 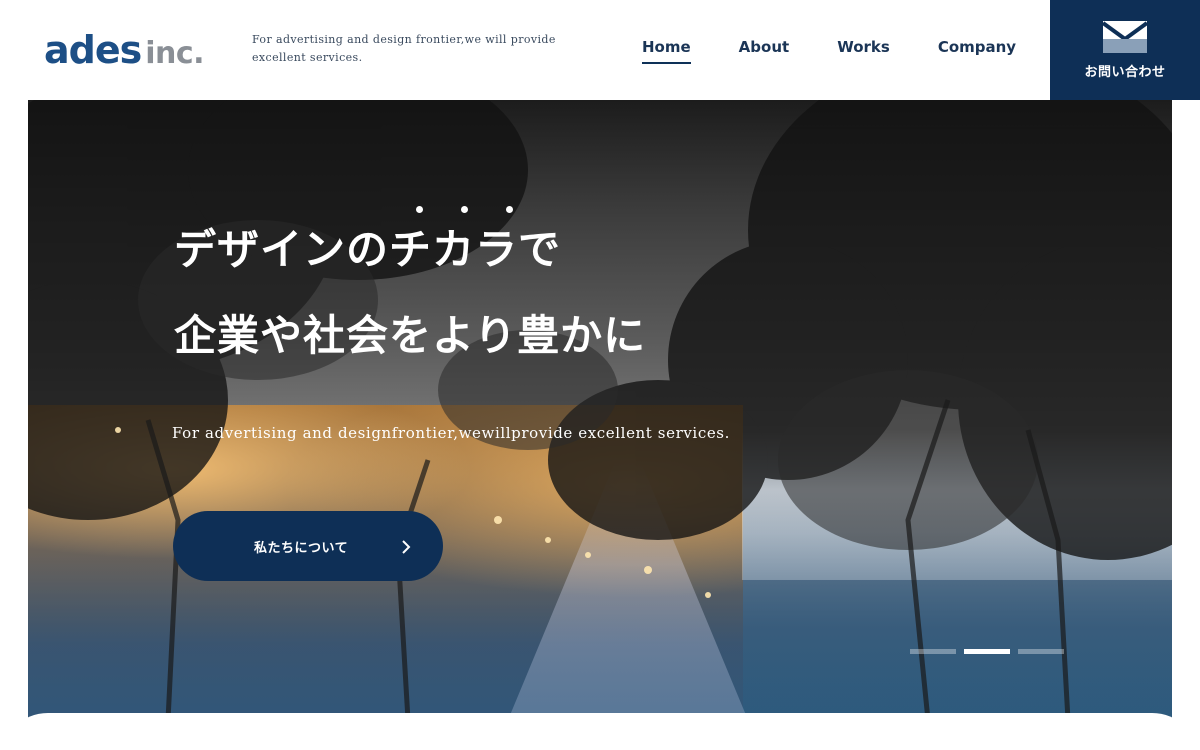 I want to click on nav-item-about: About, so click(x=764, y=50).